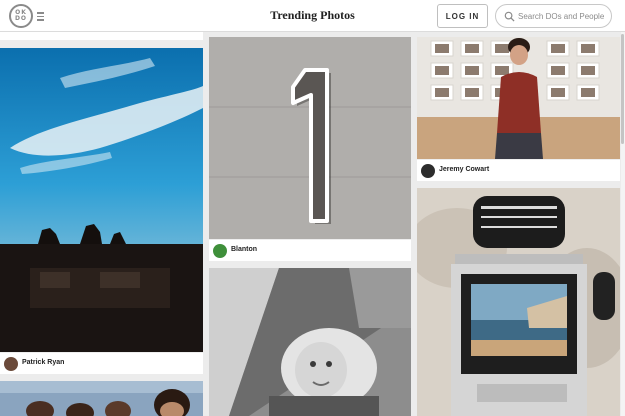 The width and height of the screenshot is (625, 416). I want to click on photo-card: Jeremy Cowart, so click(518, 109).